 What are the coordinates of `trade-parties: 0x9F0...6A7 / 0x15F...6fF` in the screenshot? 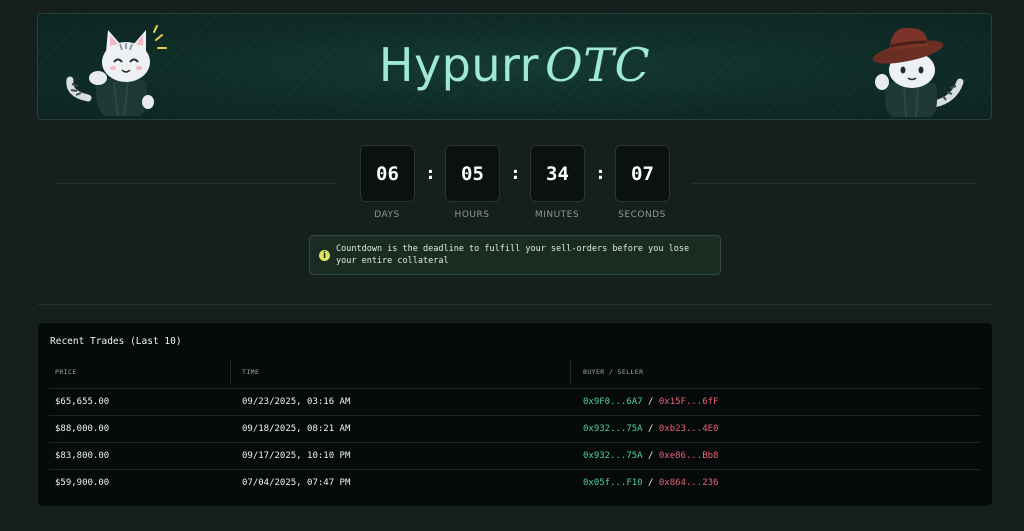 It's located at (650, 402).